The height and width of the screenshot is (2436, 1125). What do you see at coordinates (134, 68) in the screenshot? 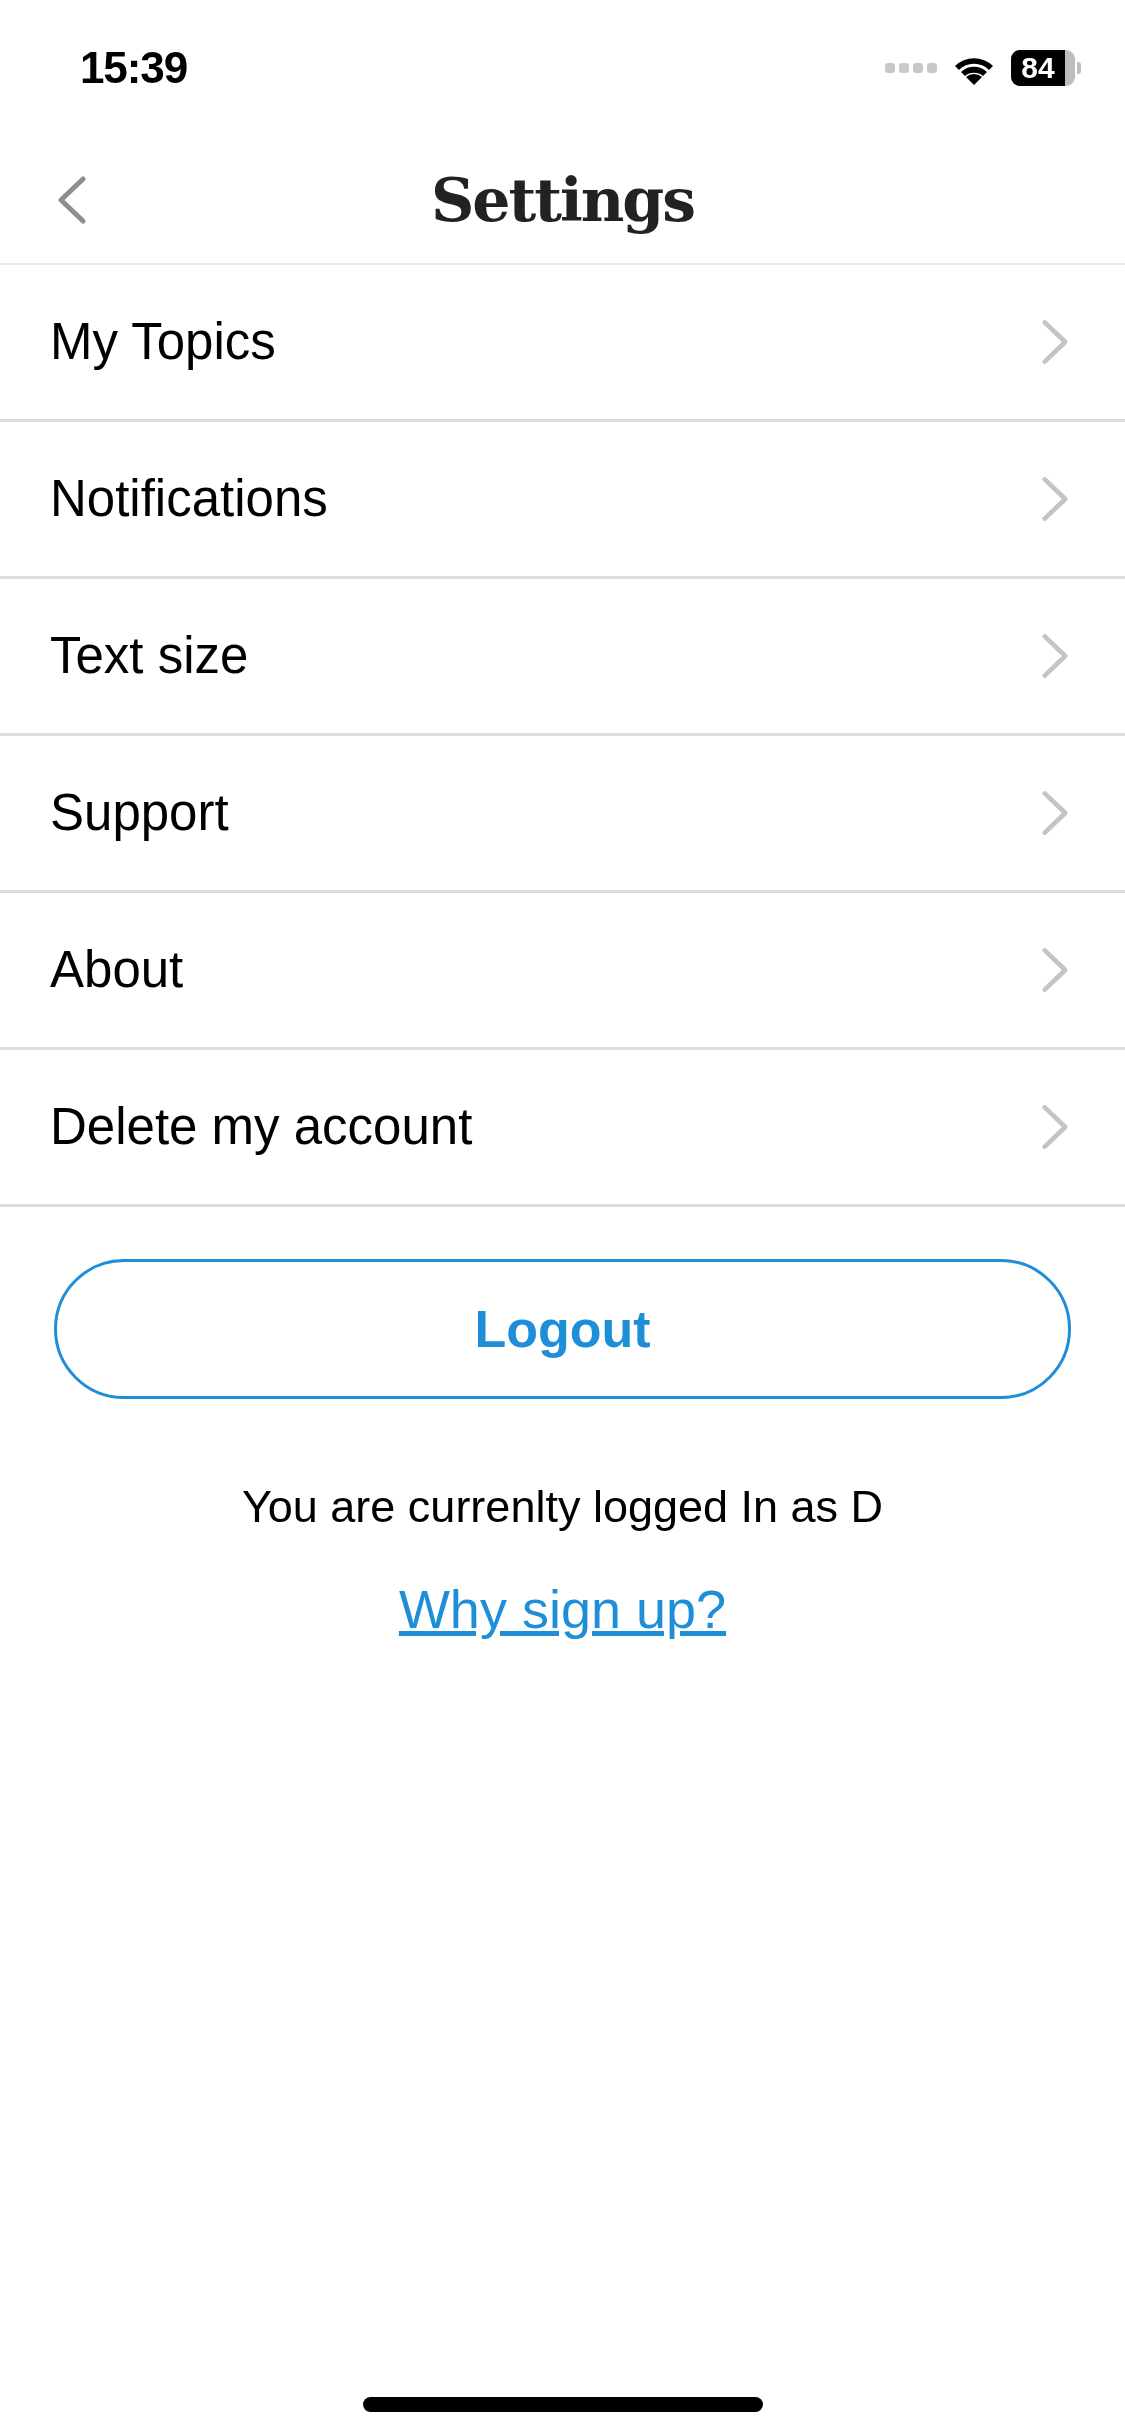
I see `status-time: 15:39` at bounding box center [134, 68].